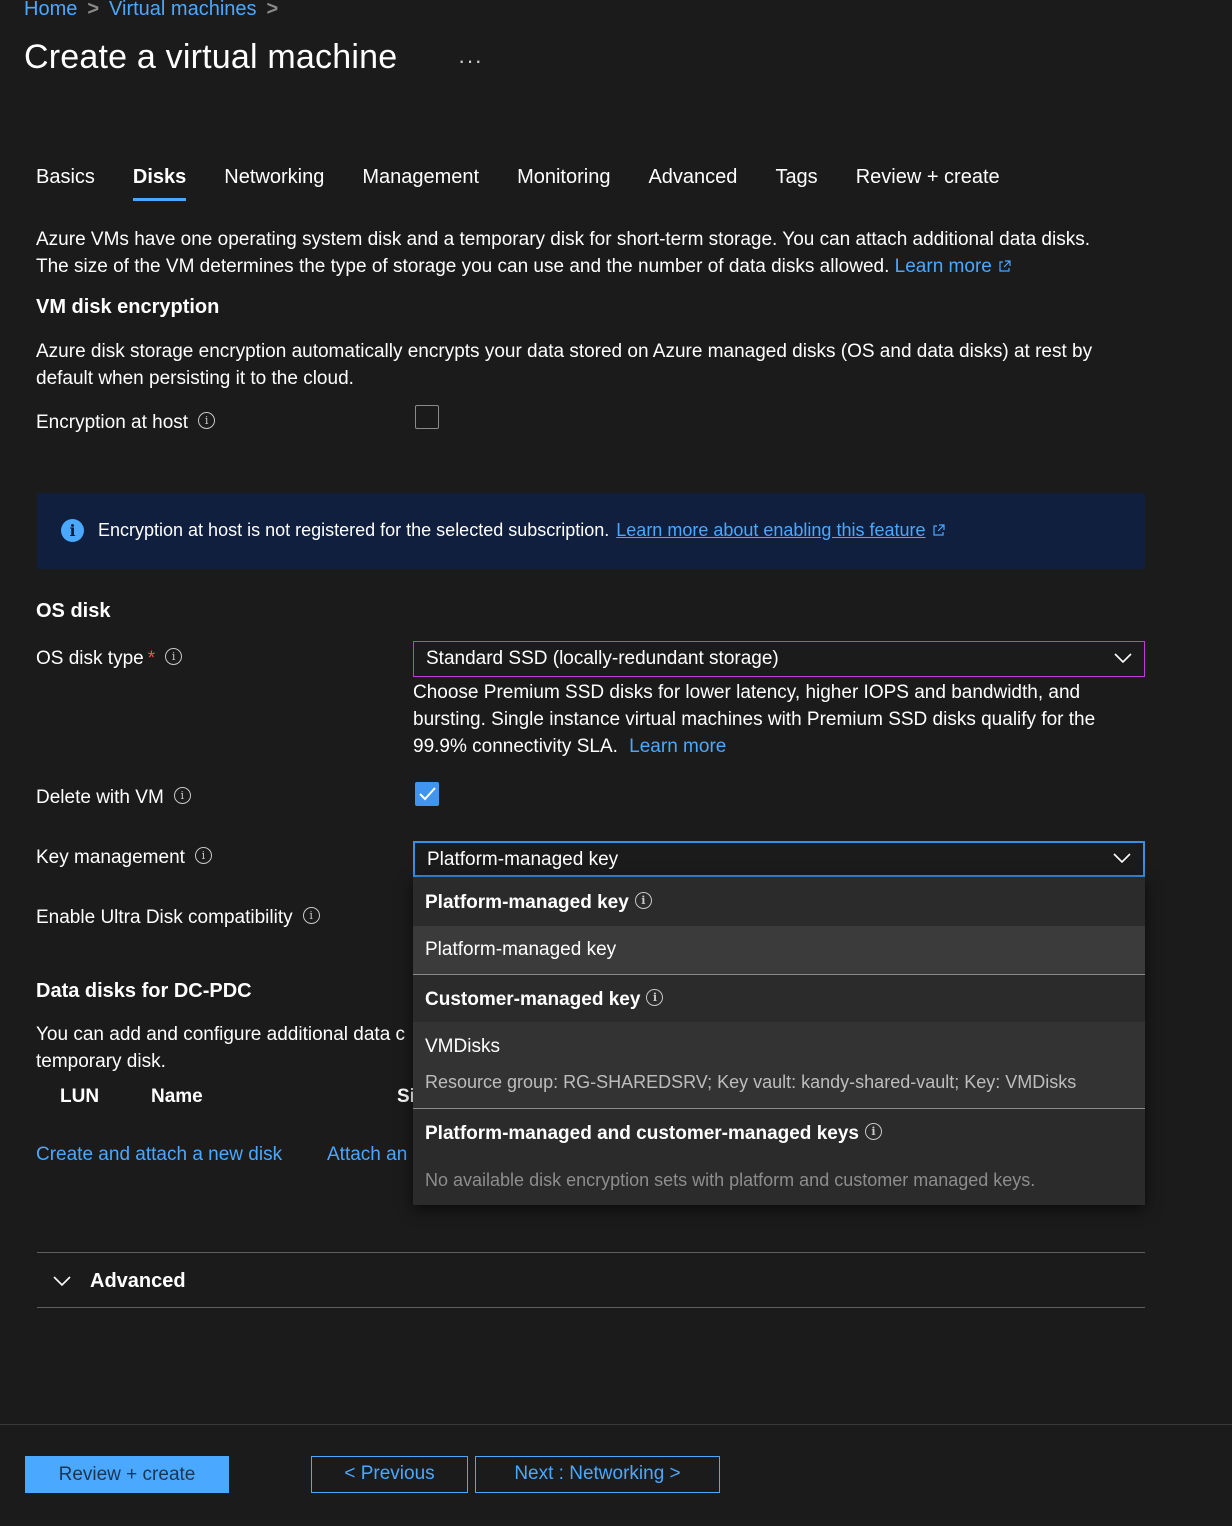 This screenshot has height=1526, width=1232. What do you see at coordinates (159, 183) in the screenshot?
I see `tab-disks: Disks` at bounding box center [159, 183].